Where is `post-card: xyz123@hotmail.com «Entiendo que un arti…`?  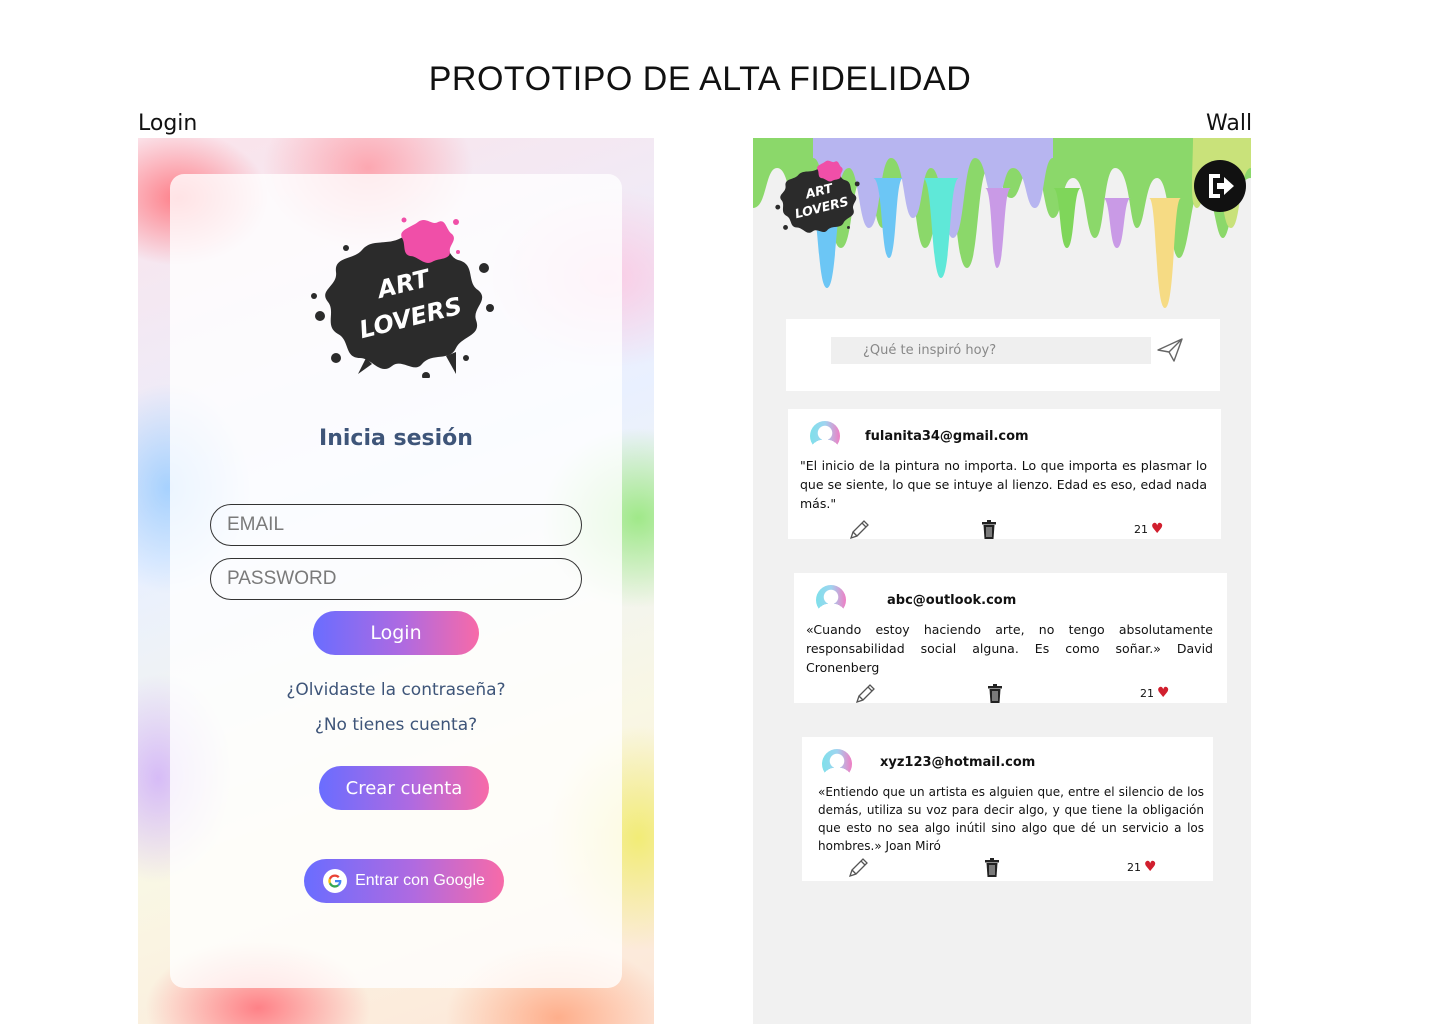
post-card: xyz123@hotmail.com «Entiendo que un arti… is located at coordinates (1007, 809).